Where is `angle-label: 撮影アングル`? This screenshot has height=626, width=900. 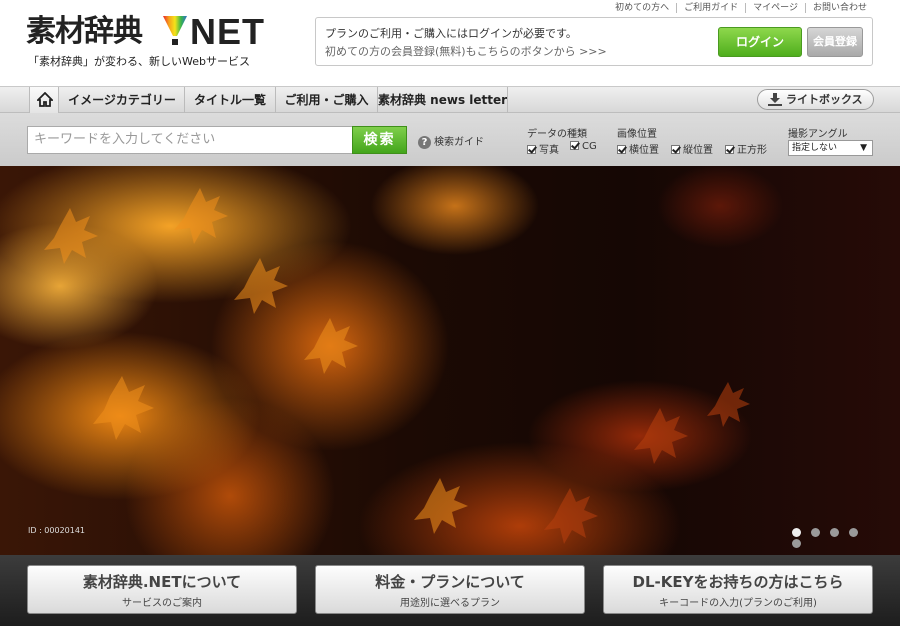
angle-label: 撮影アングル is located at coordinates (818, 134).